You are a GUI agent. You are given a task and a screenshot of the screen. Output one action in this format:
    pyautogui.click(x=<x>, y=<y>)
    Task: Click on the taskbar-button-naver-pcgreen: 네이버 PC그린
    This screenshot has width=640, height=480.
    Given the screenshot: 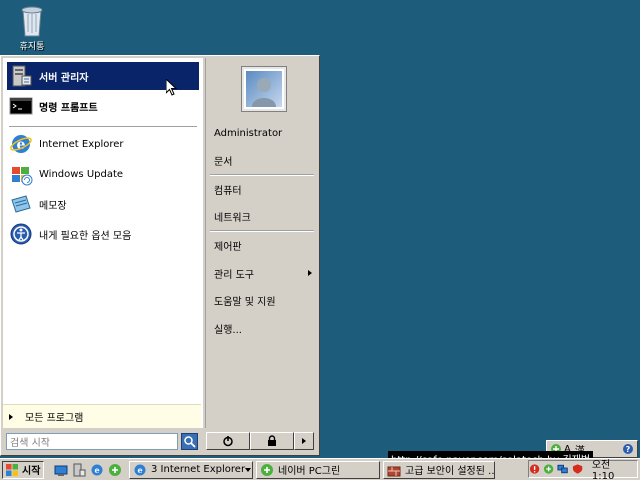 What is the action you would take?
    pyautogui.click(x=318, y=469)
    